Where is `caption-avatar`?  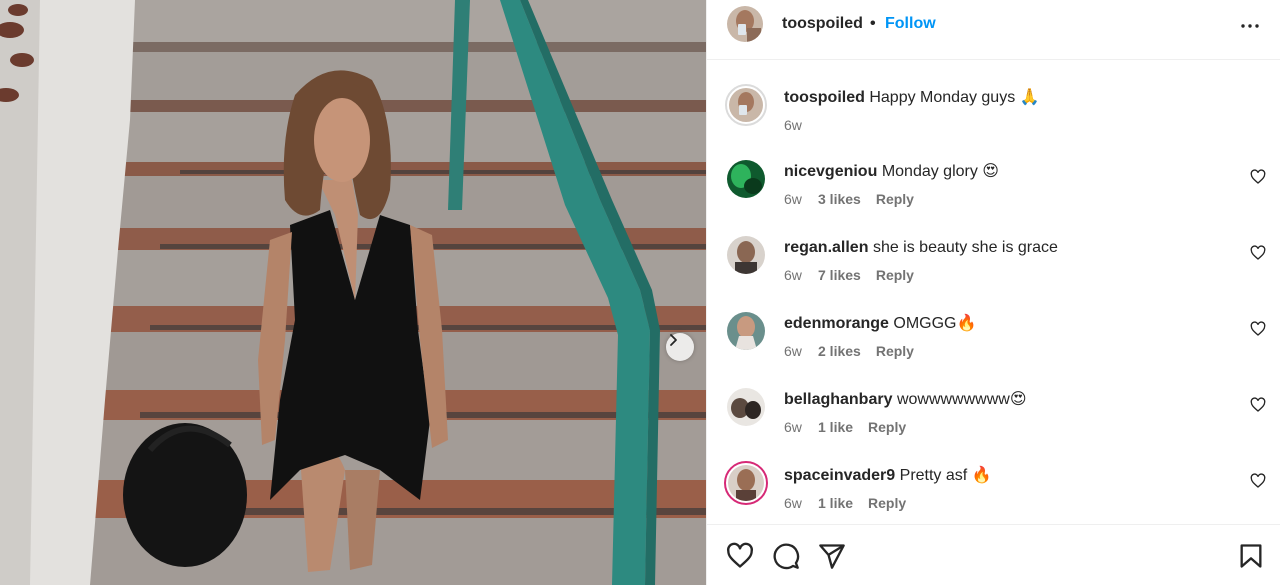 caption-avatar is located at coordinates (746, 105).